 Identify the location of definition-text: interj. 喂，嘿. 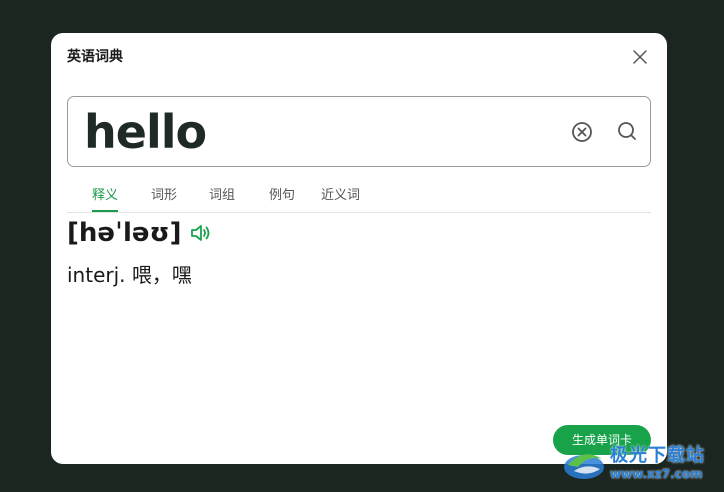
(129, 275).